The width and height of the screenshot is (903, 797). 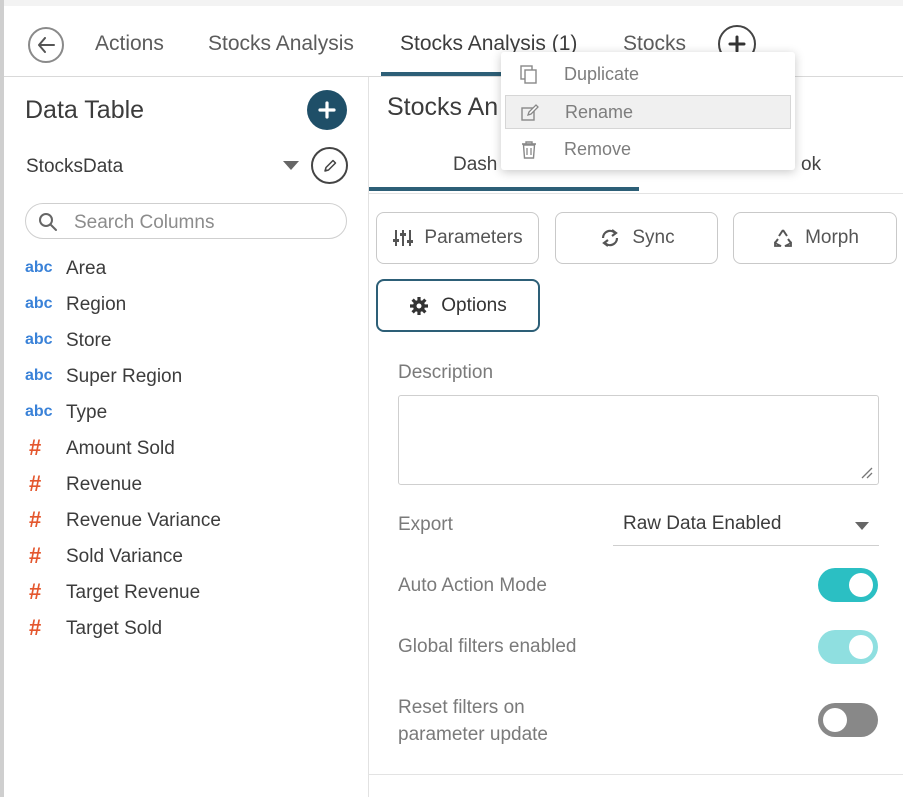 What do you see at coordinates (204, 223) in the screenshot?
I see `search-columns-input` at bounding box center [204, 223].